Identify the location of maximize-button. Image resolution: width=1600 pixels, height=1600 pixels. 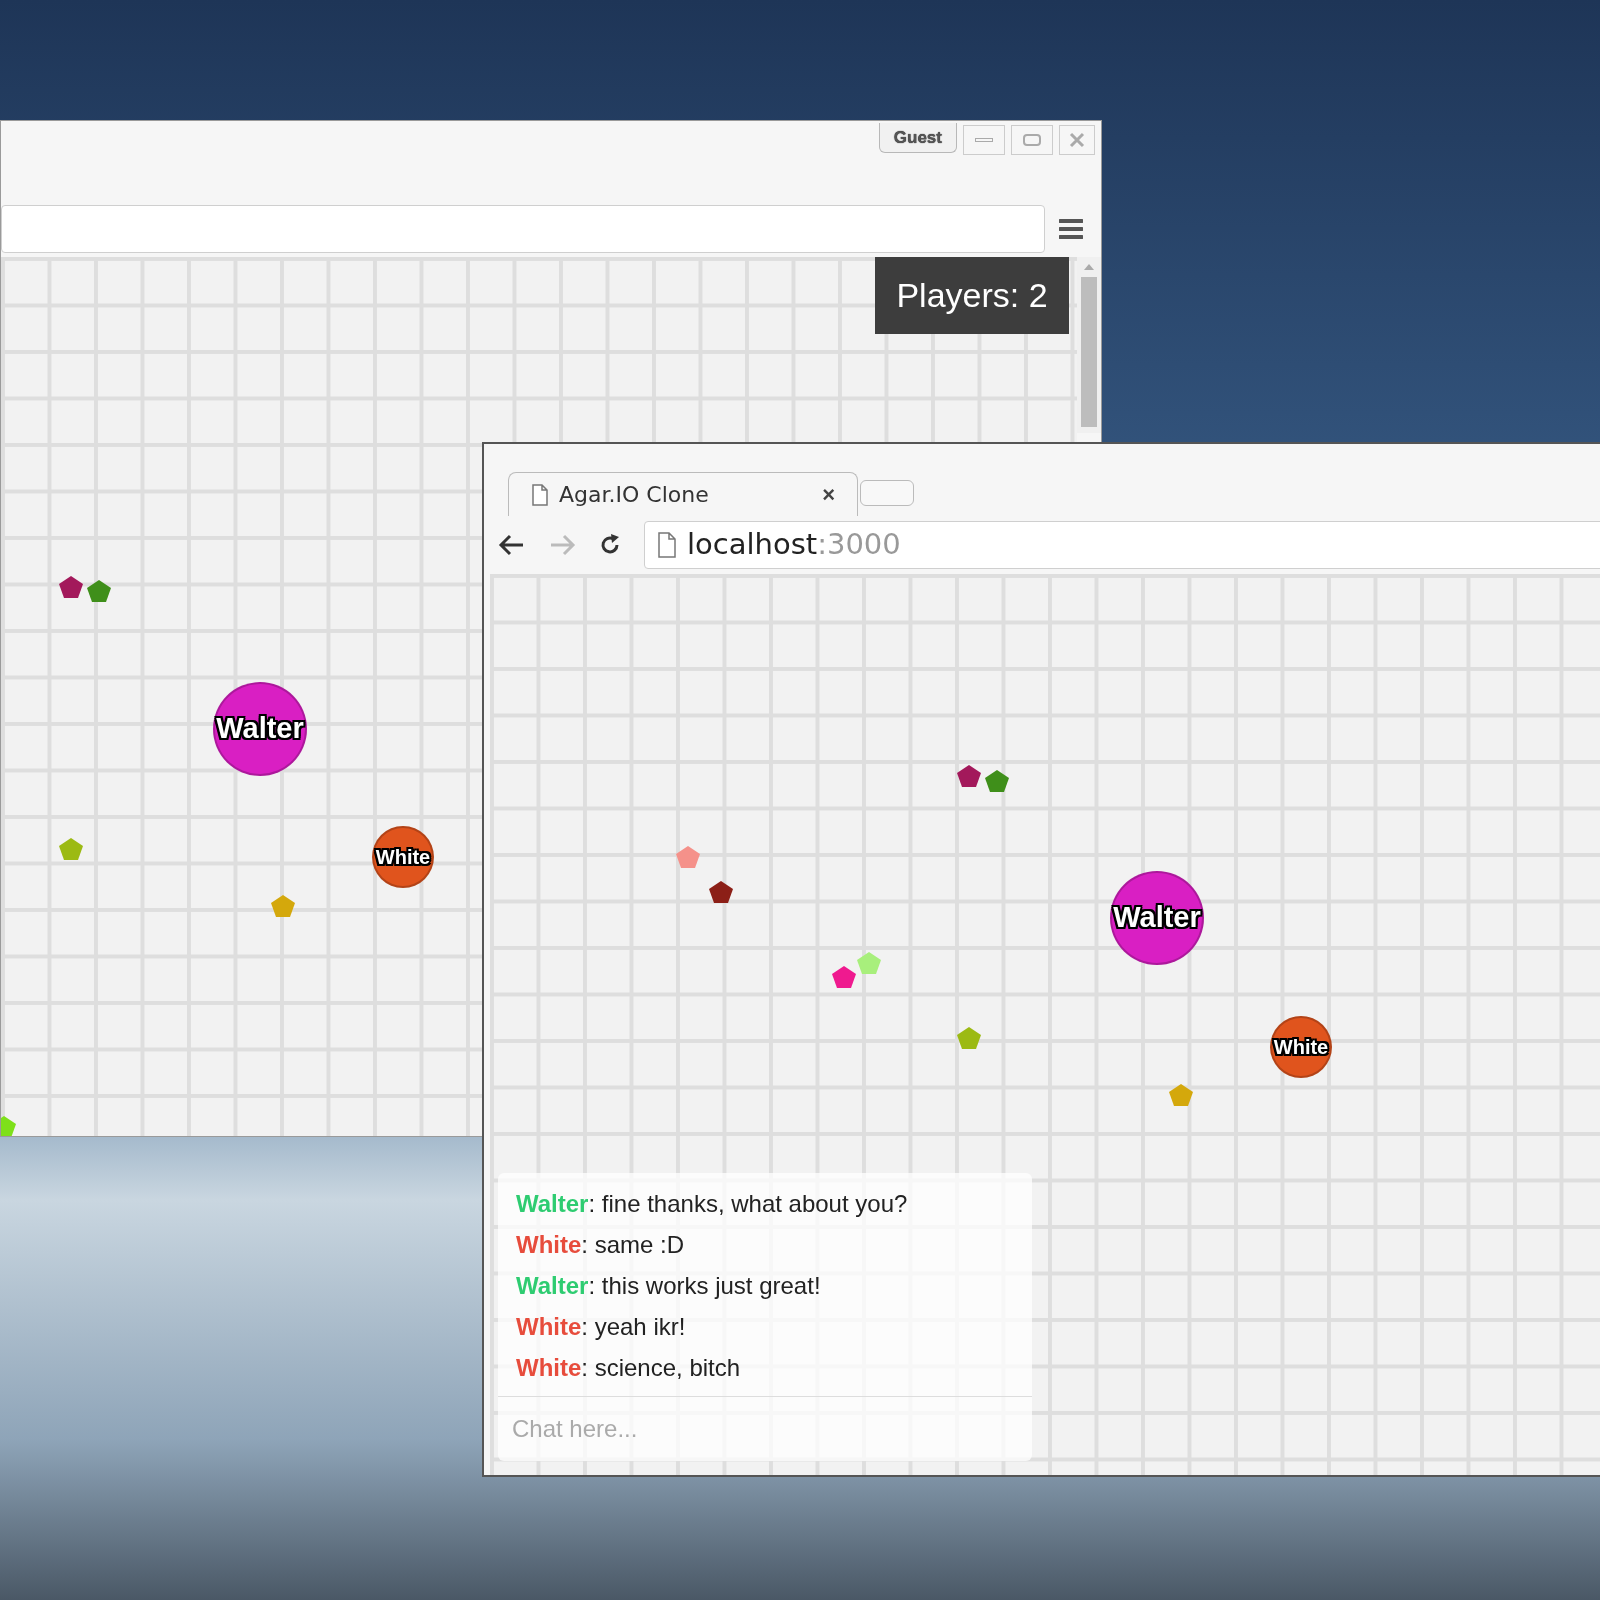
(1032, 140).